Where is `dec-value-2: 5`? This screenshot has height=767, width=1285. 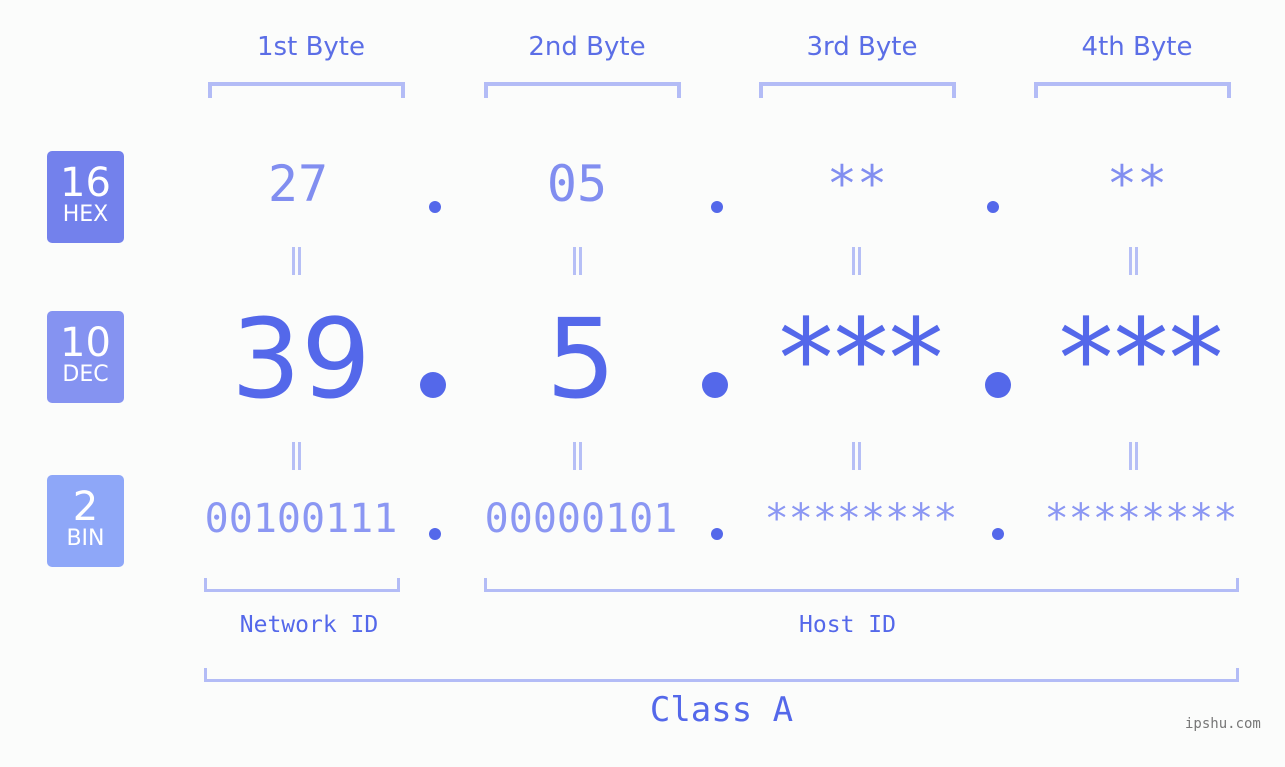 dec-value-2: 5 is located at coordinates (581, 359).